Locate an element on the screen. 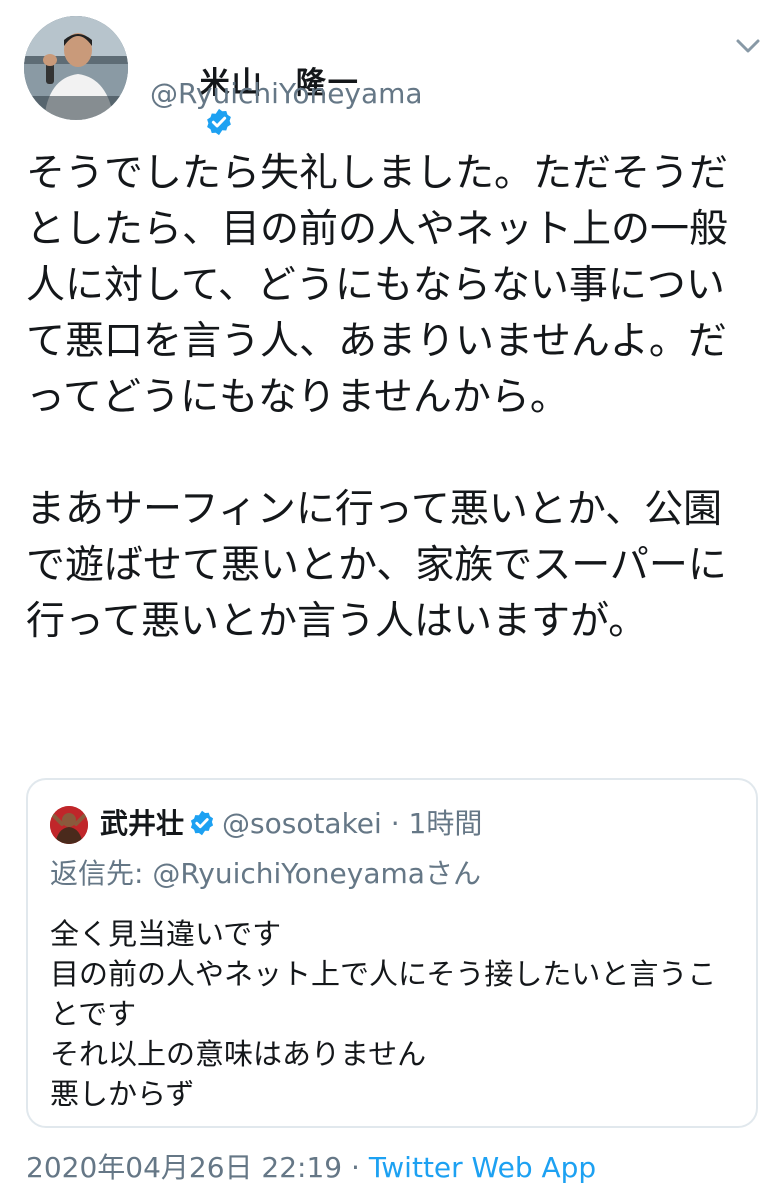 The width and height of the screenshot is (783, 1200). chevron-down-icon is located at coordinates (748, 46).